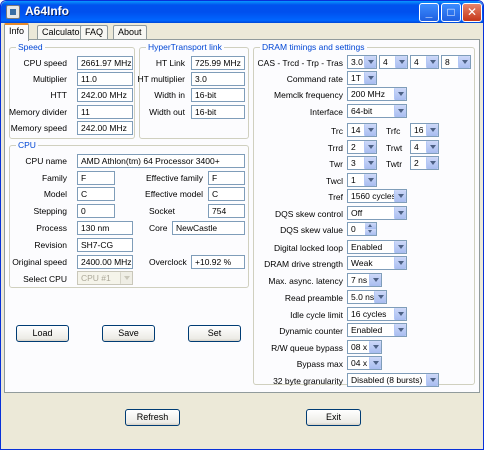  Describe the element at coordinates (218, 79) in the screenshot. I see `ht-multiplier-field: 3.0` at that location.